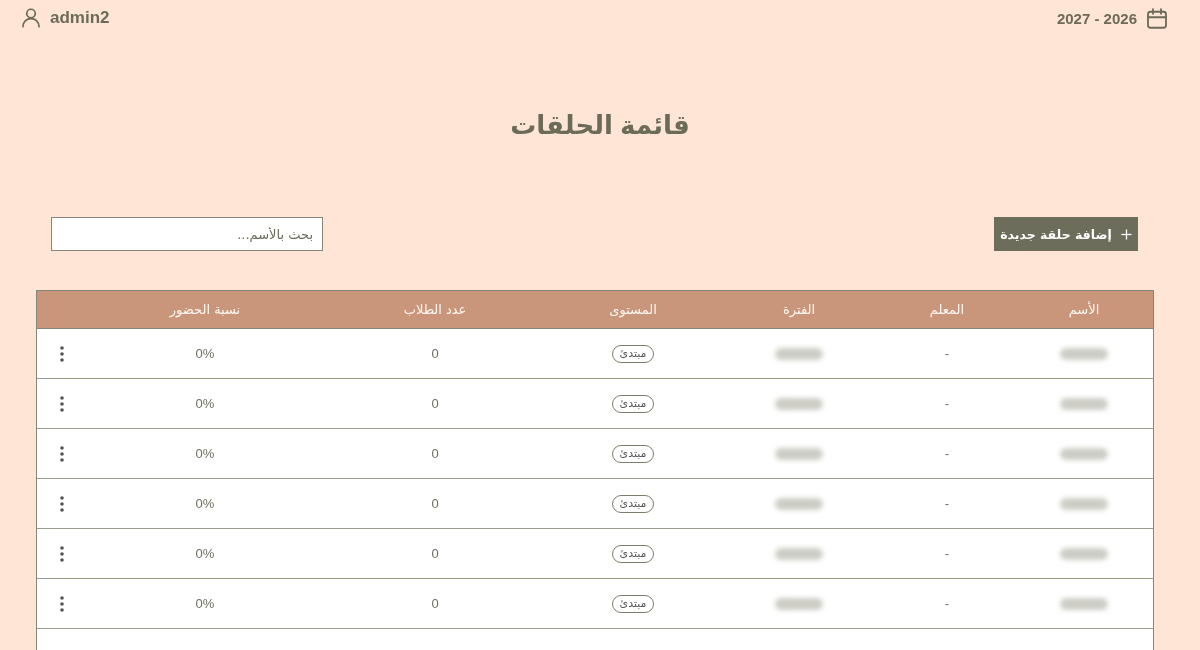 The image size is (1200, 650). What do you see at coordinates (947, 309) in the screenshot?
I see `column-header: المعلم` at bounding box center [947, 309].